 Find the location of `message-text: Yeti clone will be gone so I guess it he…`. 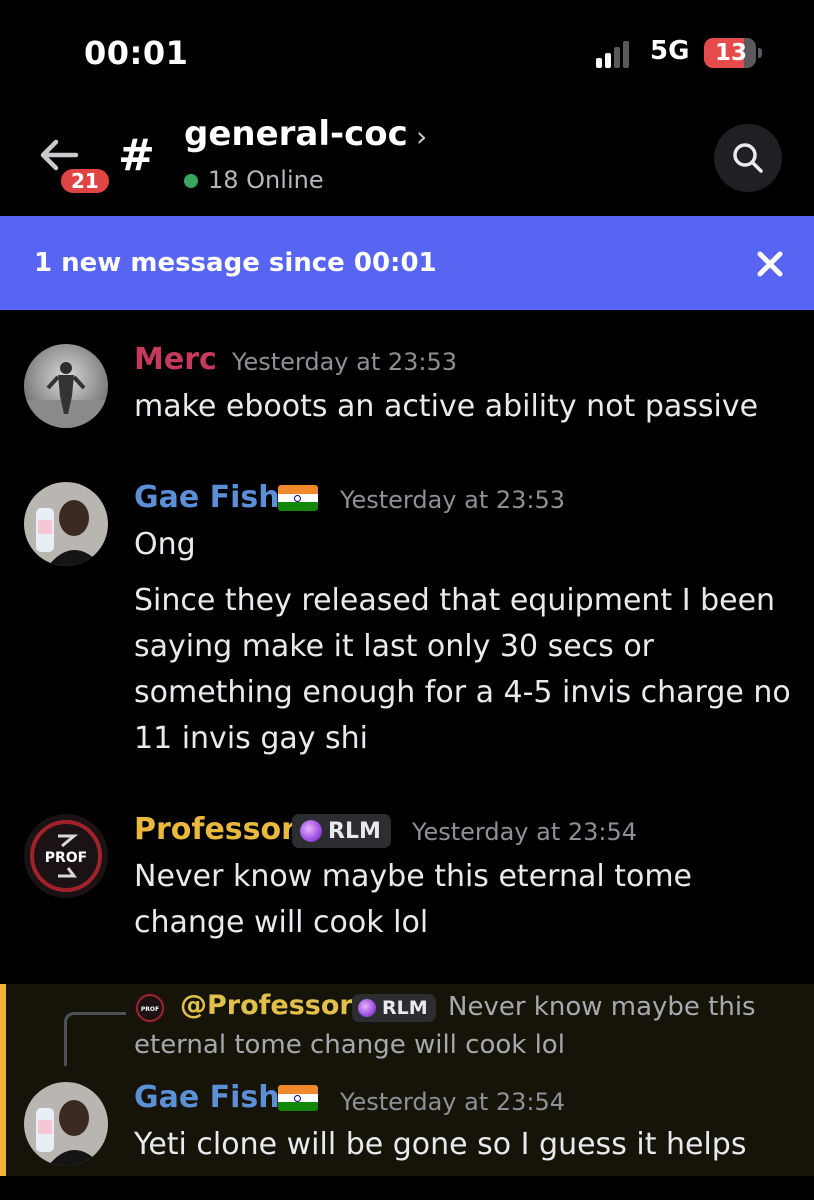

message-text: Yeti clone will be gone so I guess it he… is located at coordinates (464, 1145).